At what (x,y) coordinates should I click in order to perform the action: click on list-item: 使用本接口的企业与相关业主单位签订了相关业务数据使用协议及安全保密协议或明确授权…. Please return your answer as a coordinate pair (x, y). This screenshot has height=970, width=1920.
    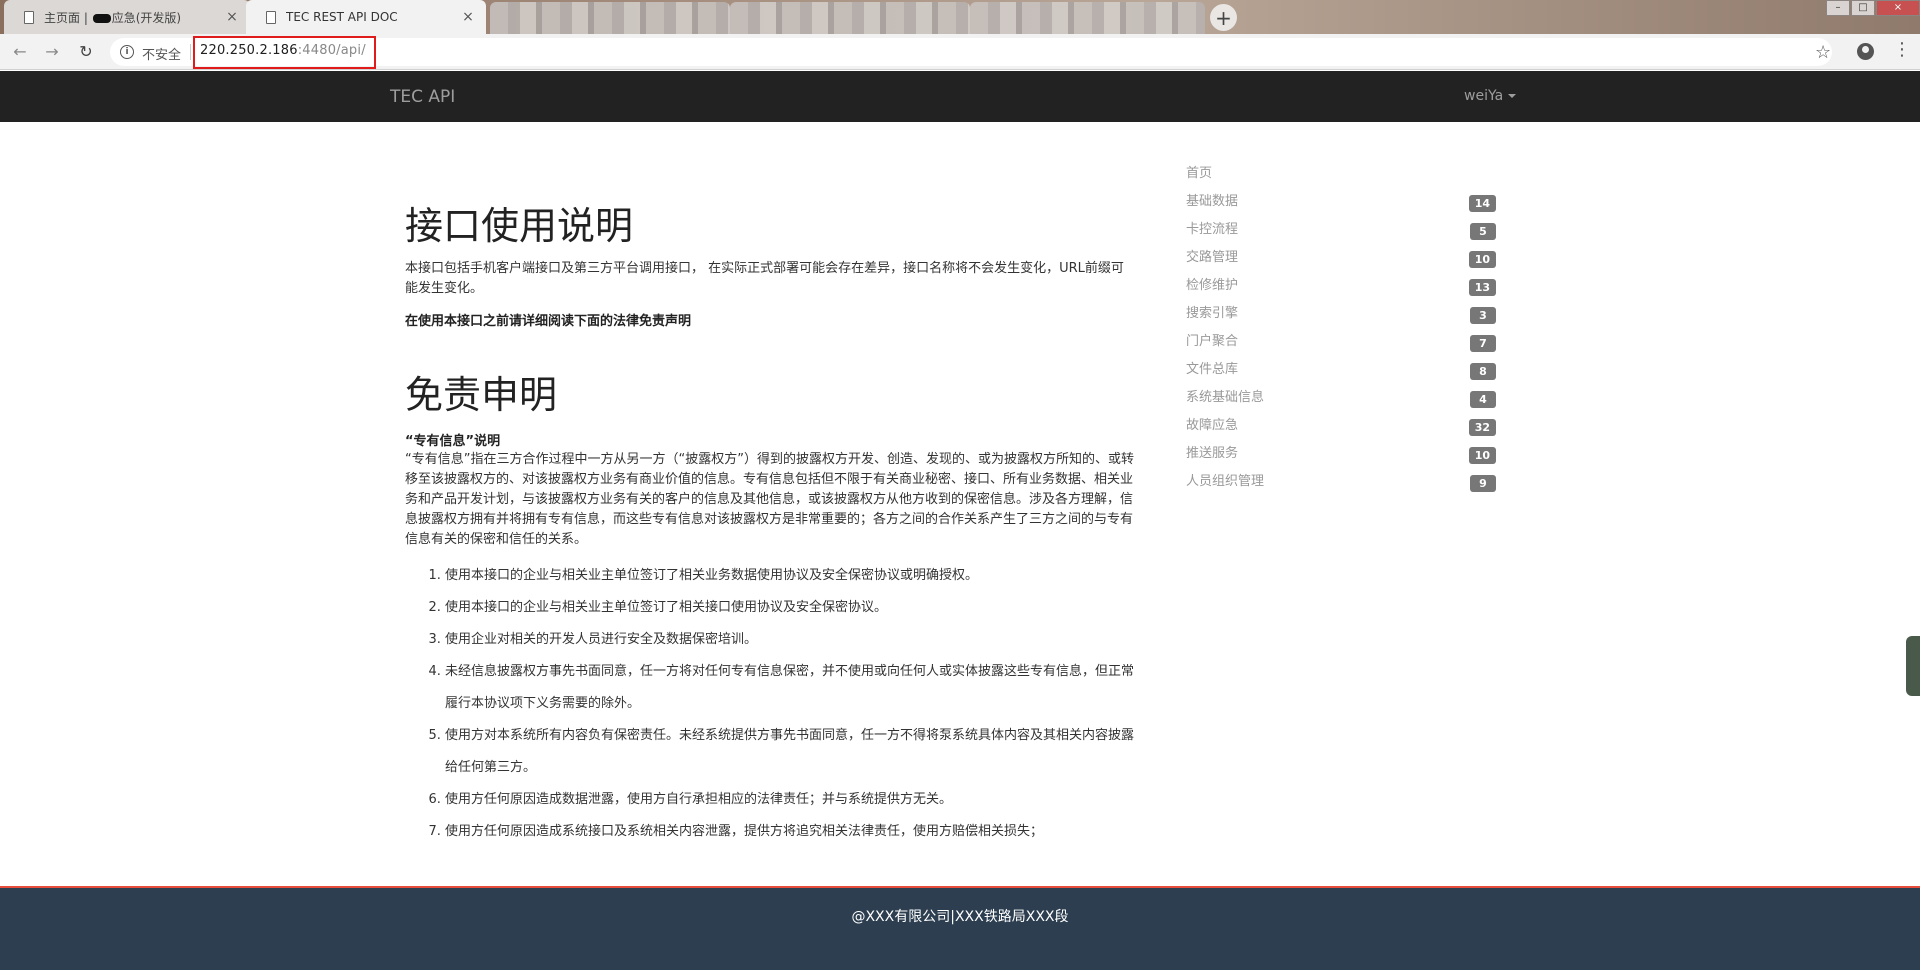
    Looking at the image, I should click on (790, 576).